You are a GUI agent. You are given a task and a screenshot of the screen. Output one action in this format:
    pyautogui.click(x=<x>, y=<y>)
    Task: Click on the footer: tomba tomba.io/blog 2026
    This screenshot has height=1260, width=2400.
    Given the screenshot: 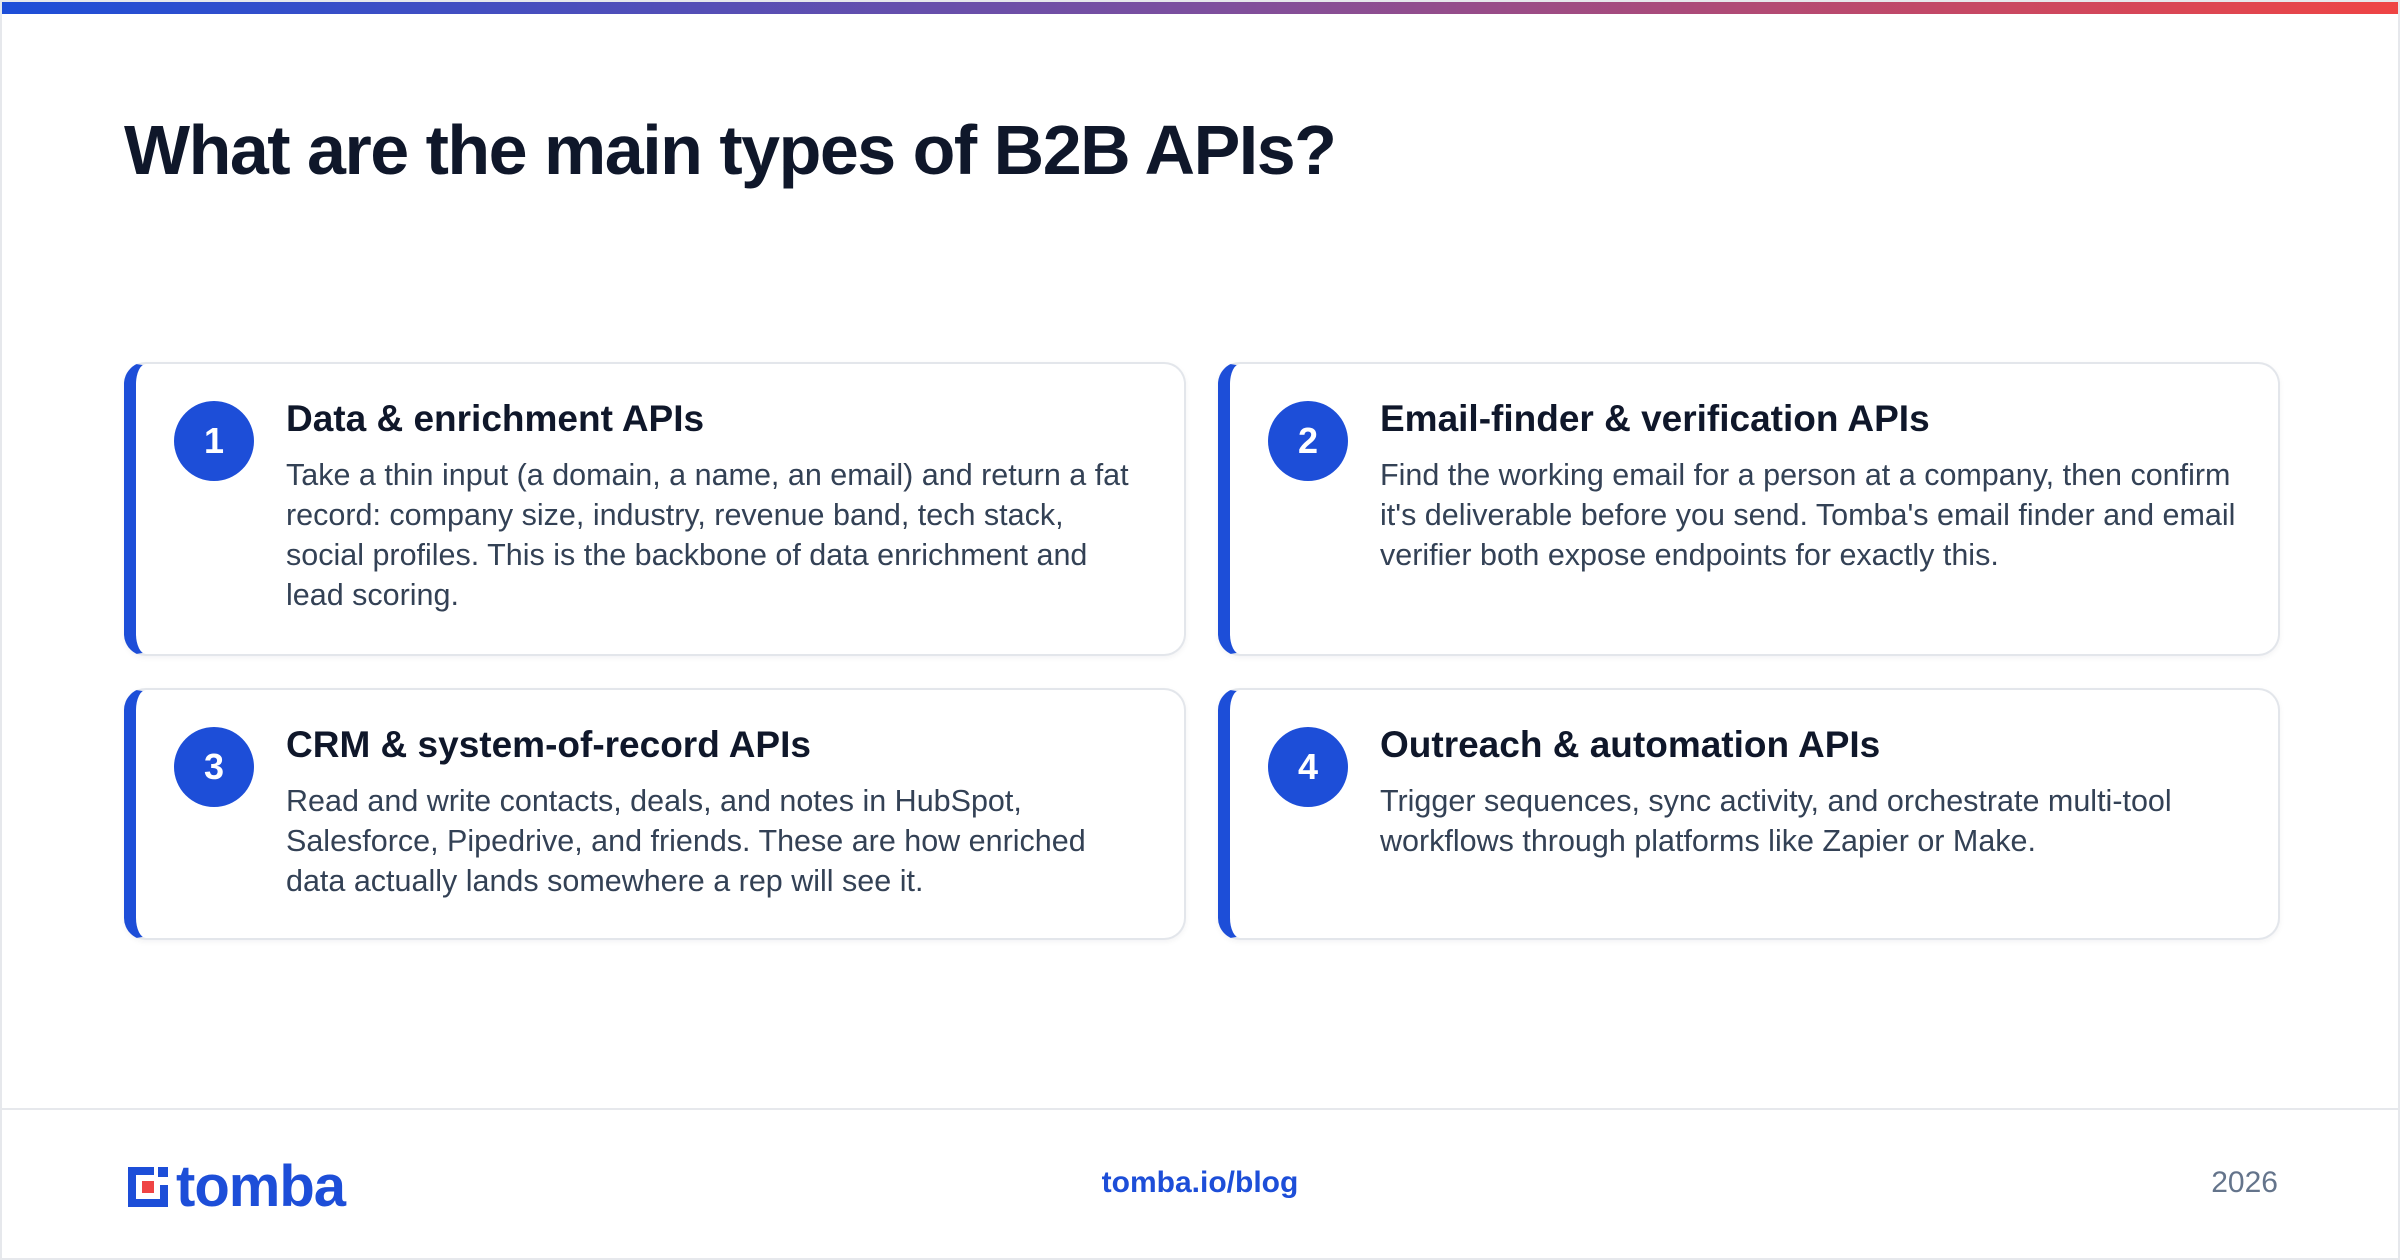 What is the action you would take?
    pyautogui.click(x=1200, y=1183)
    